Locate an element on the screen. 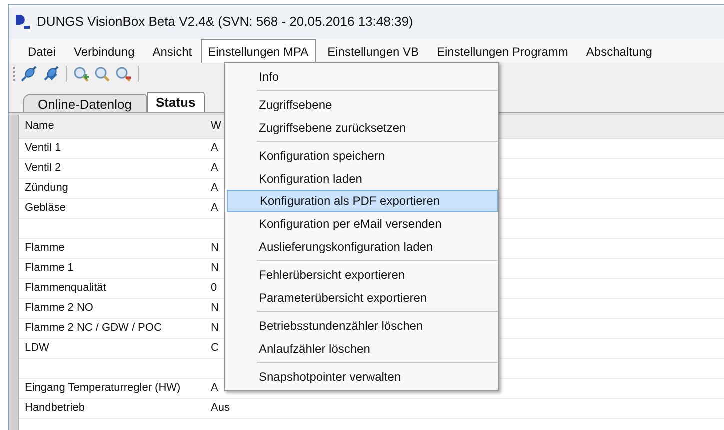 This screenshot has width=724, height=430. menu-entry: Snapshotpointer verwalten is located at coordinates (377, 376).